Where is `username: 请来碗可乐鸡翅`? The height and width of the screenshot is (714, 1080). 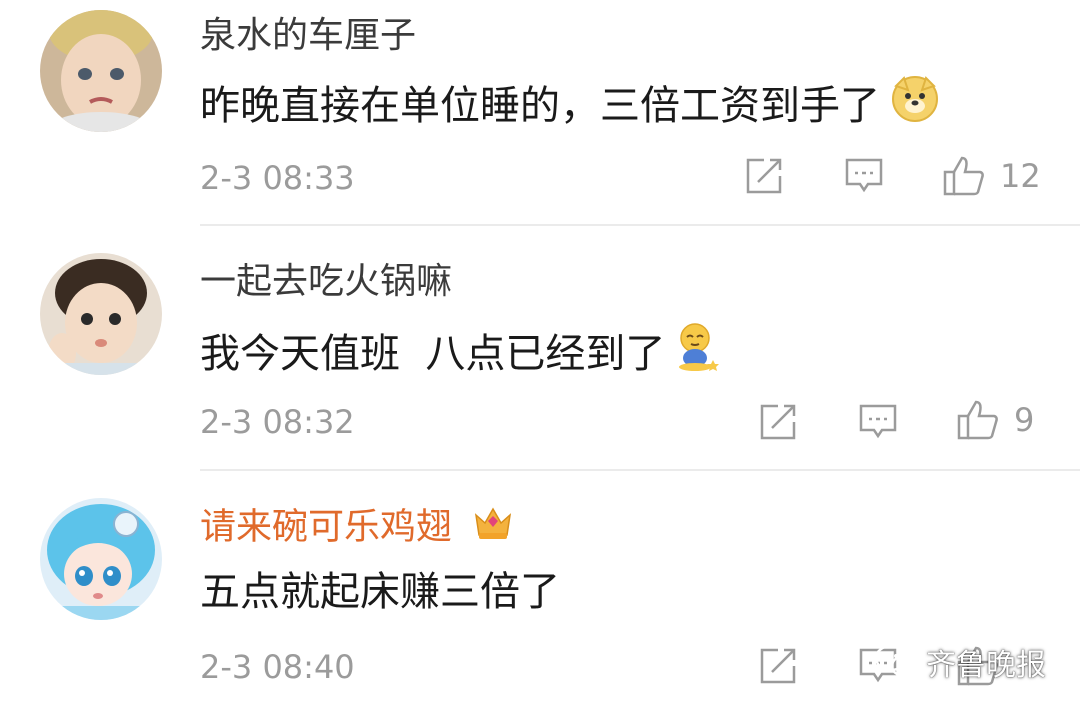 username: 请来碗可乐鸡翅 is located at coordinates (356, 528).